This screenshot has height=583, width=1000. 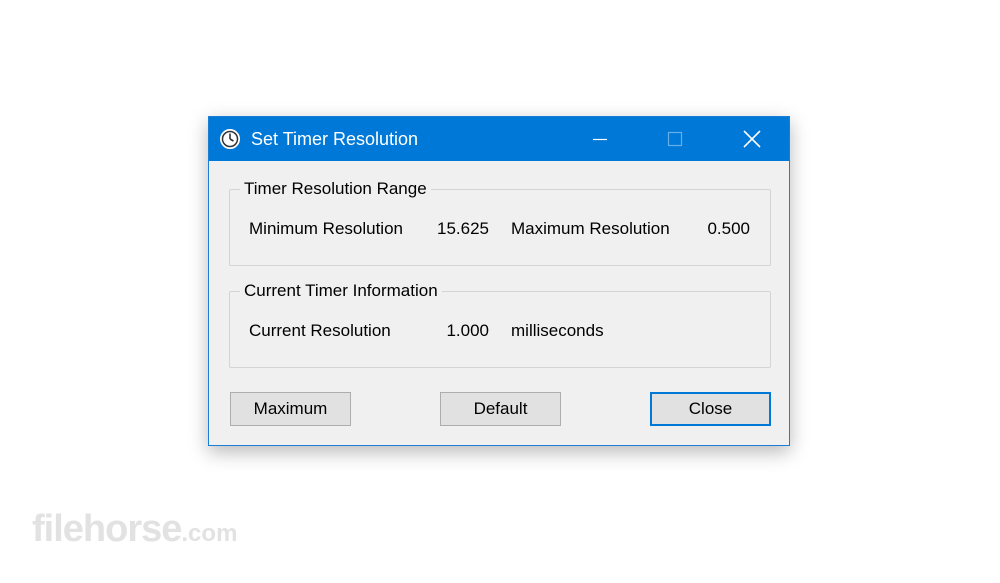 I want to click on close-icon, so click(x=752, y=139).